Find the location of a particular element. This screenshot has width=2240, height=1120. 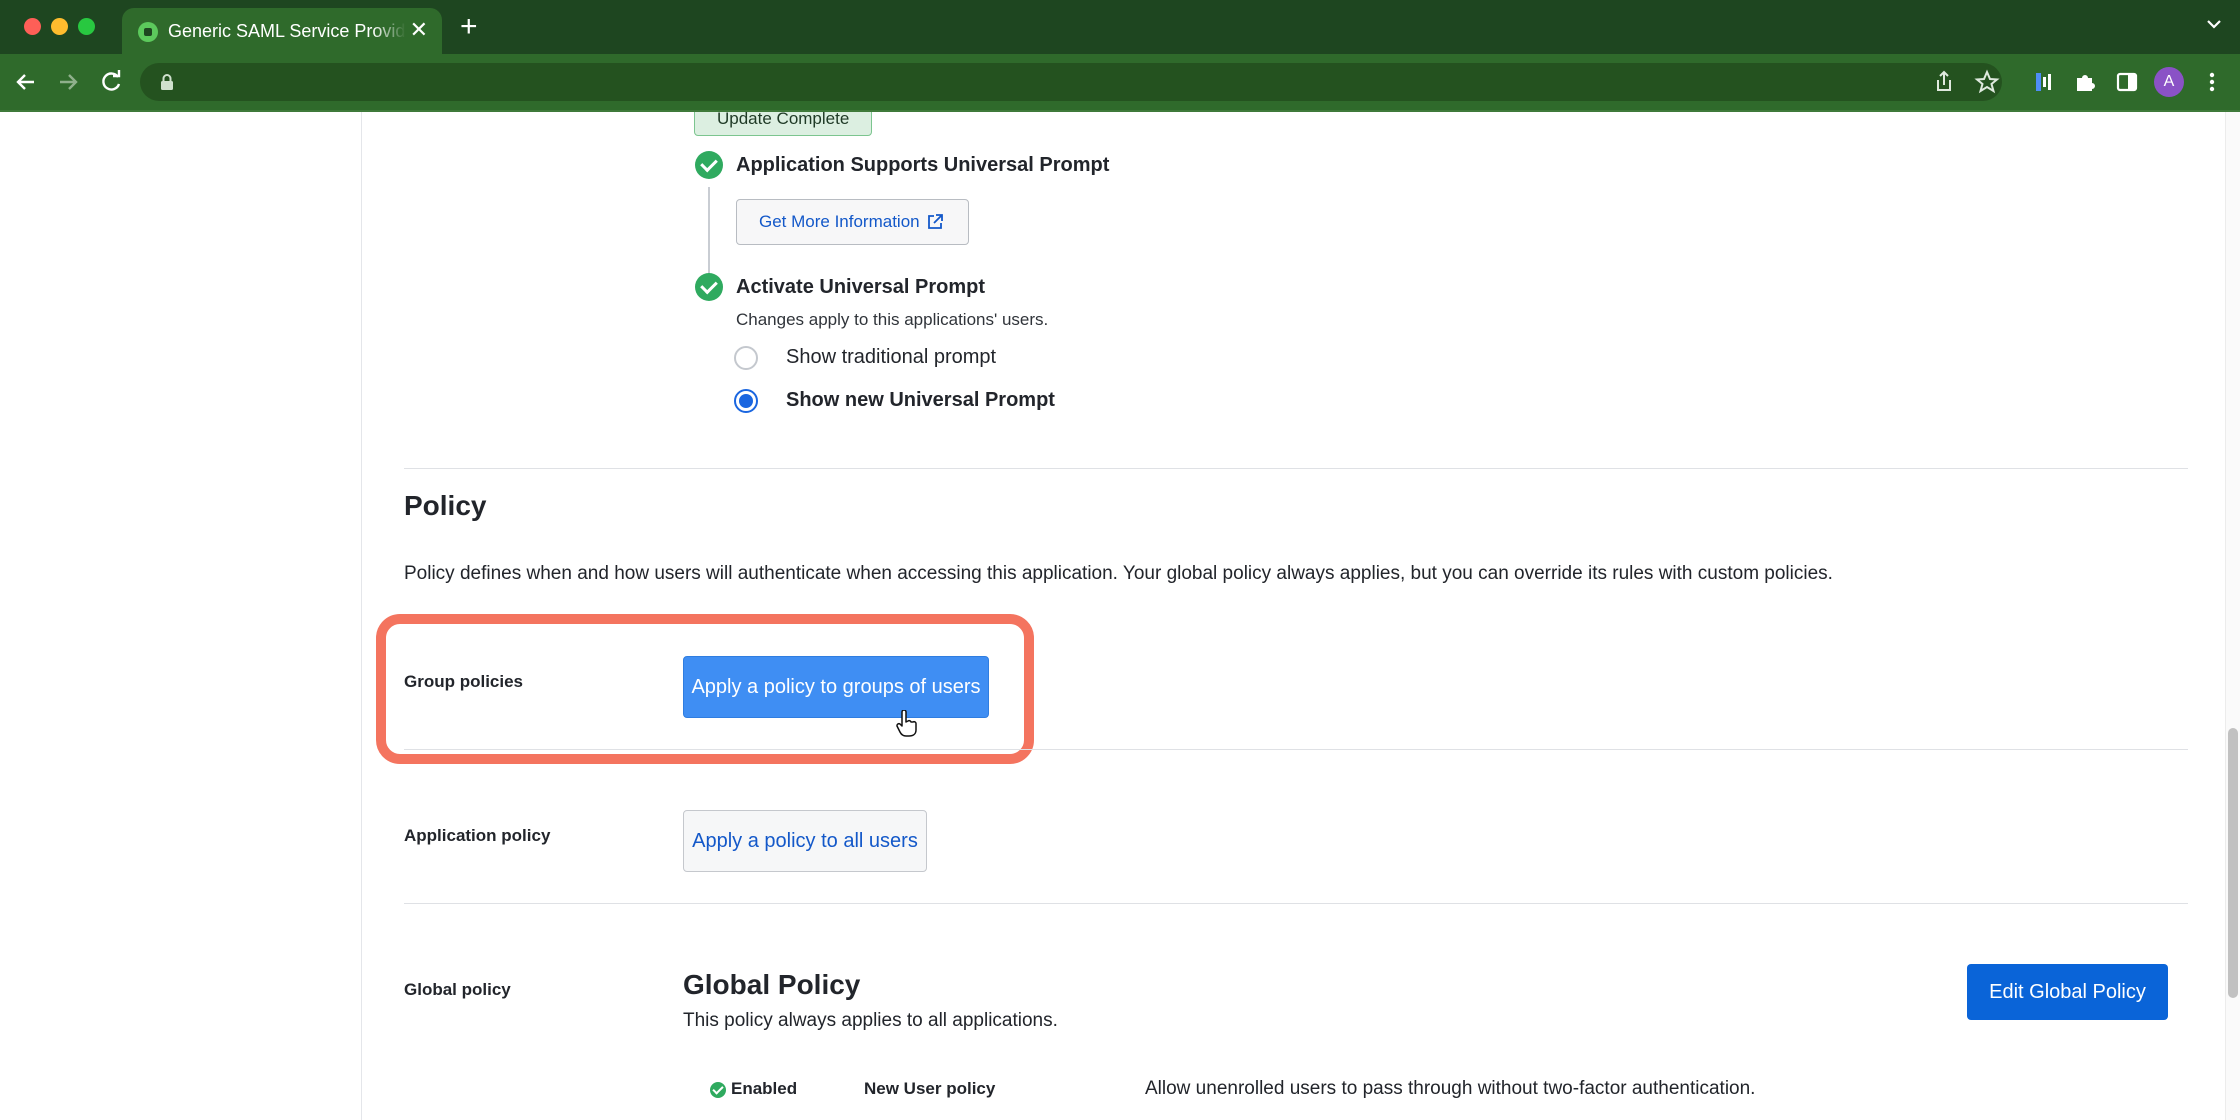

radio-label-universal: Show new Universal Prompt is located at coordinates (920, 400).